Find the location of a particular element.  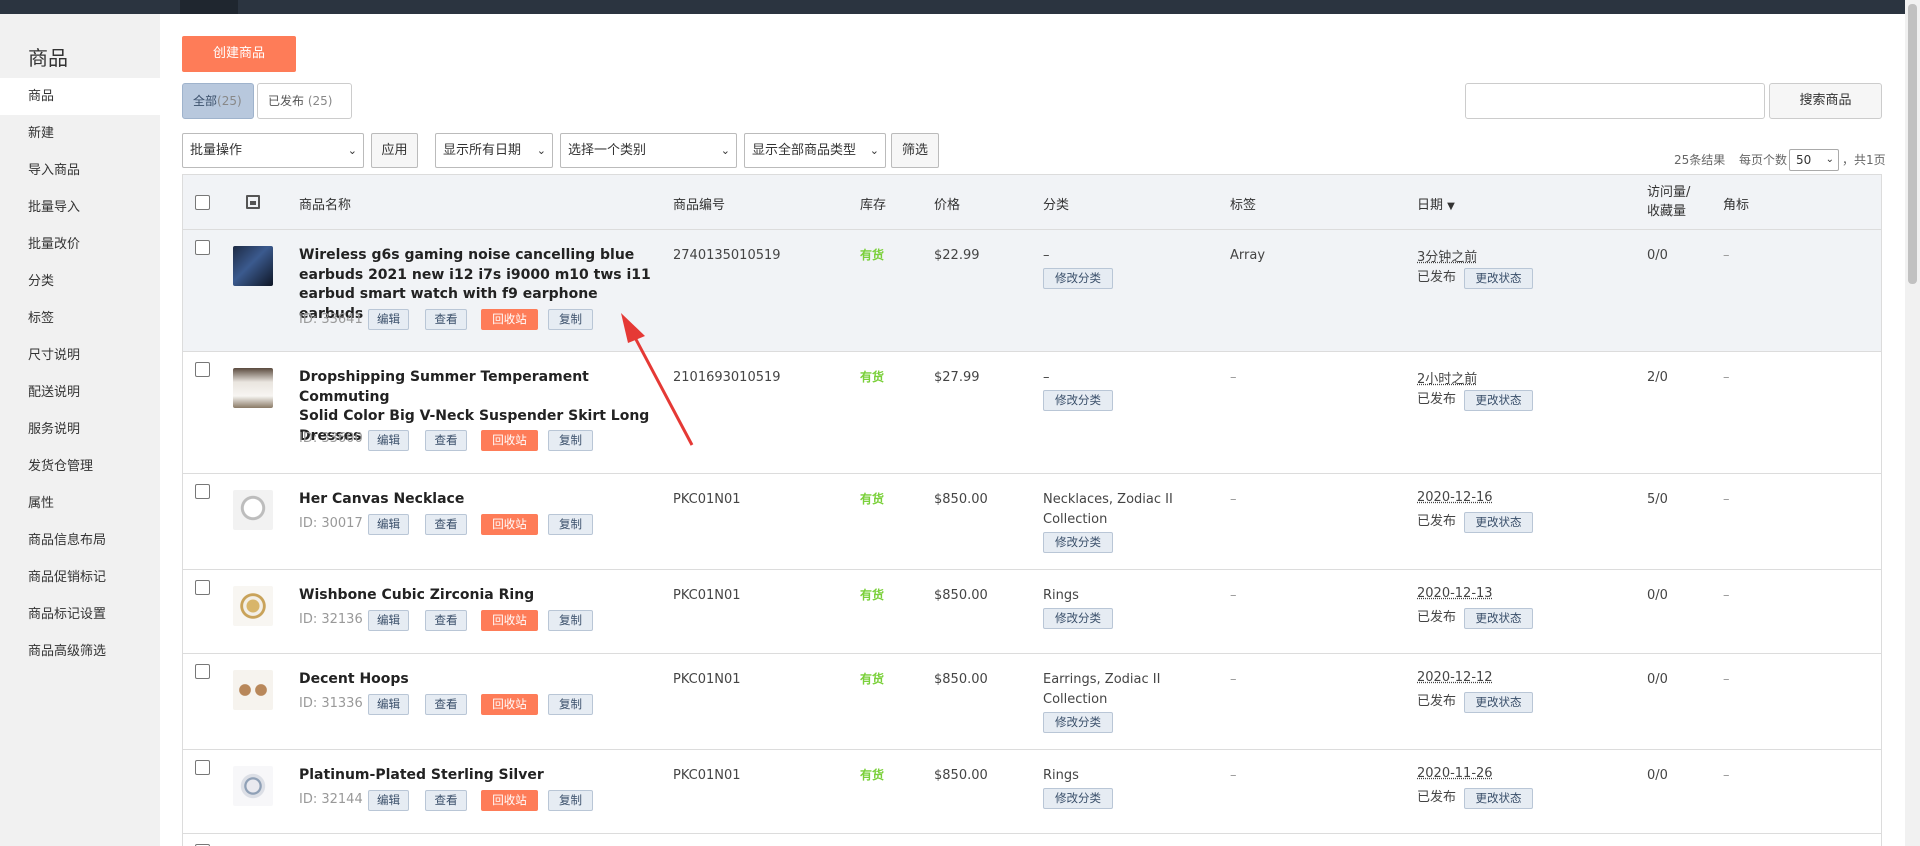

table-header: 商品名称 商品编号 库存 价格 分类 标签 日期 ▼ 访问量/ 收藏量 角标 is located at coordinates (1032, 202).